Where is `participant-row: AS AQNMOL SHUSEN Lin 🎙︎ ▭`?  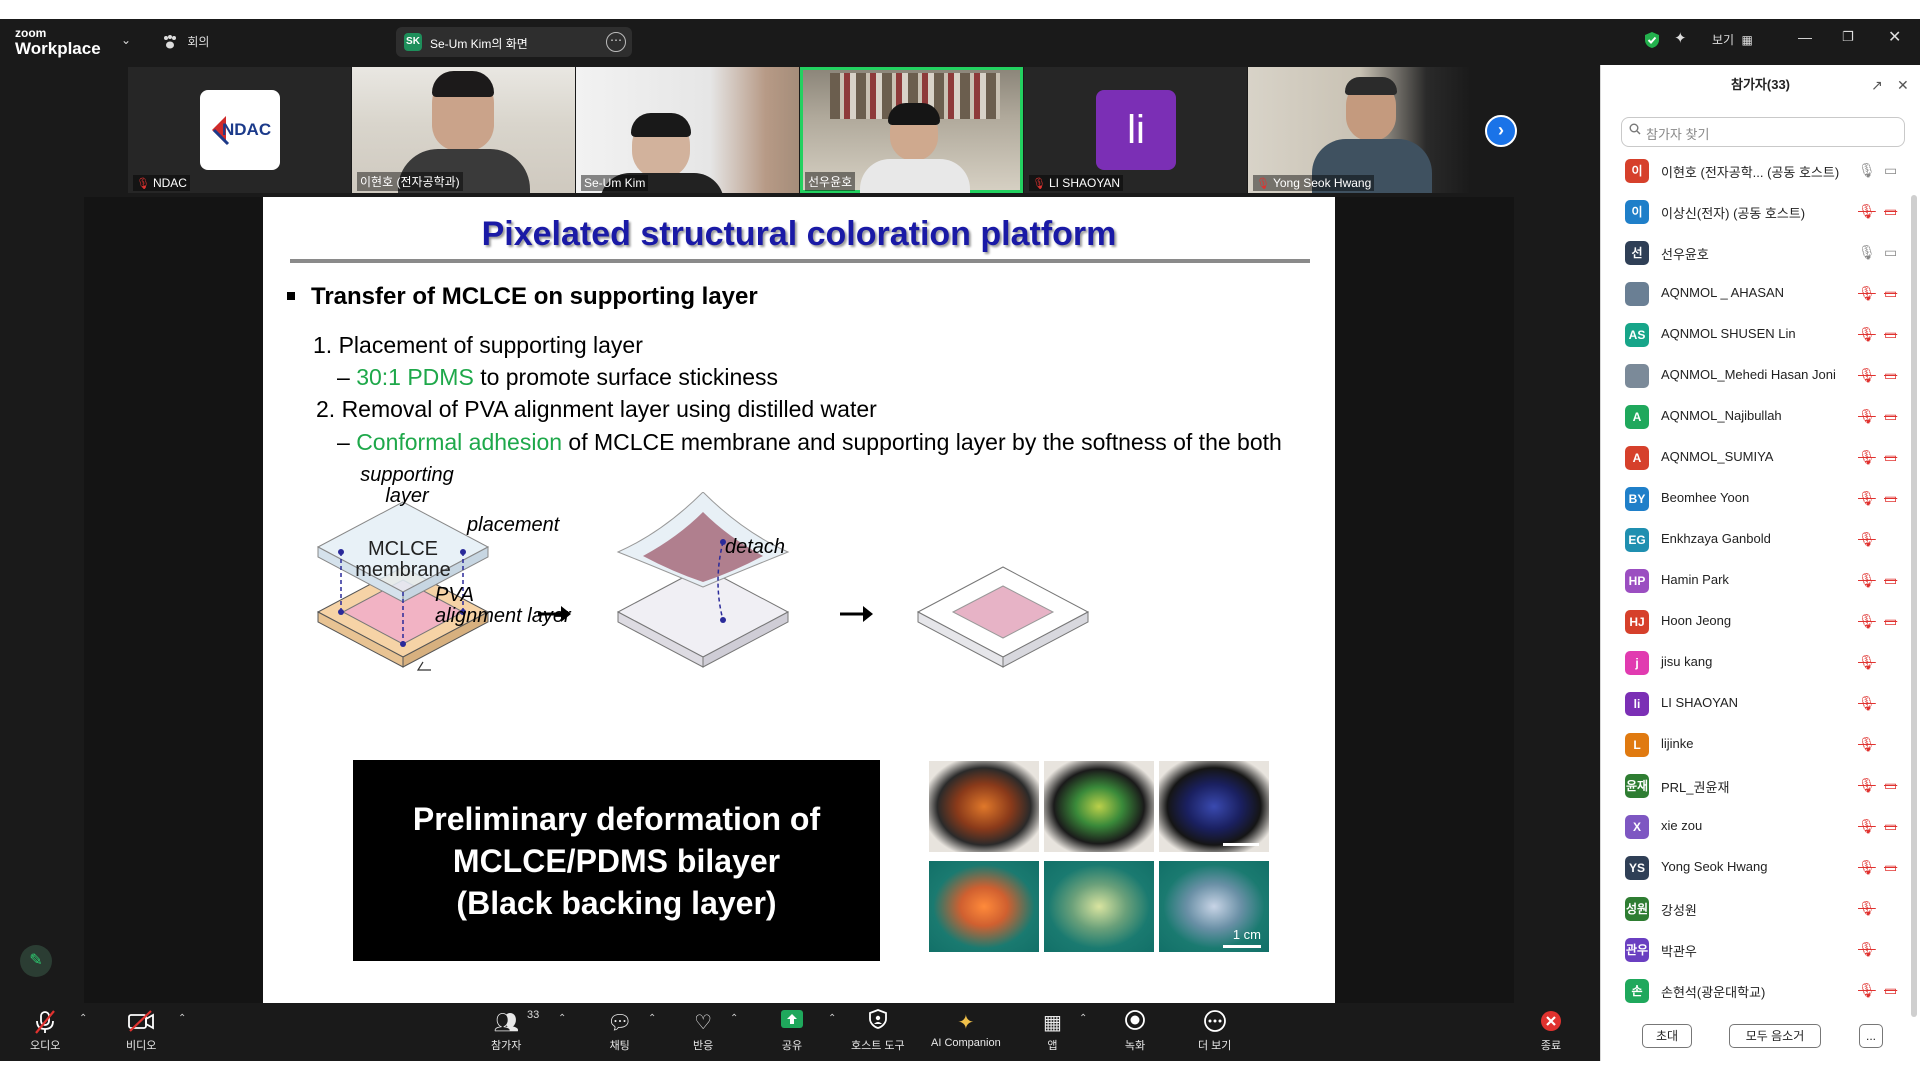
participant-row: AS AQNMOL SHUSEN Lin 🎙︎ ▭ is located at coordinates (1755, 334).